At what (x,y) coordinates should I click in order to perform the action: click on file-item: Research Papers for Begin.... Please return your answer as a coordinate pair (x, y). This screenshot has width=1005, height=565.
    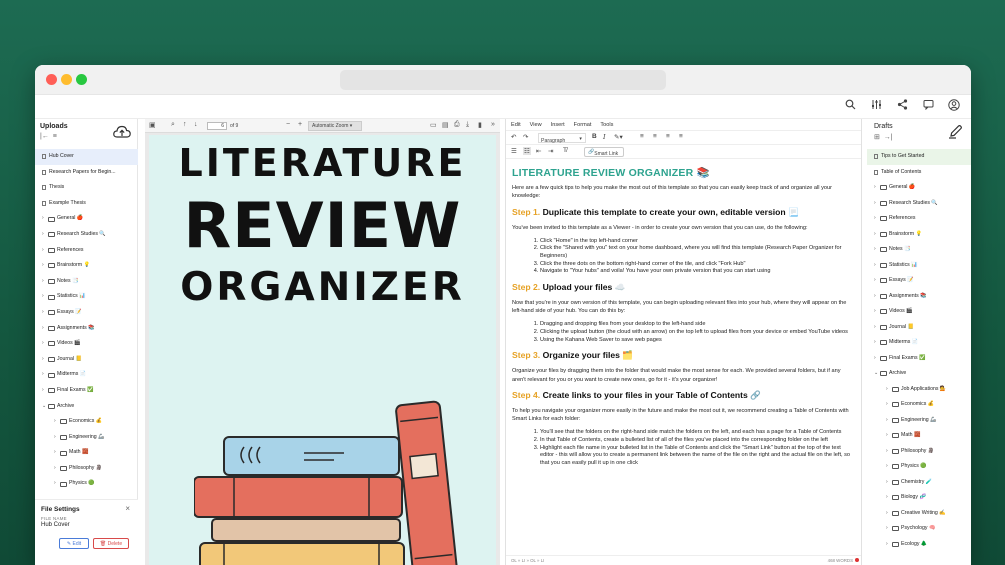
    Looking at the image, I should click on (86, 173).